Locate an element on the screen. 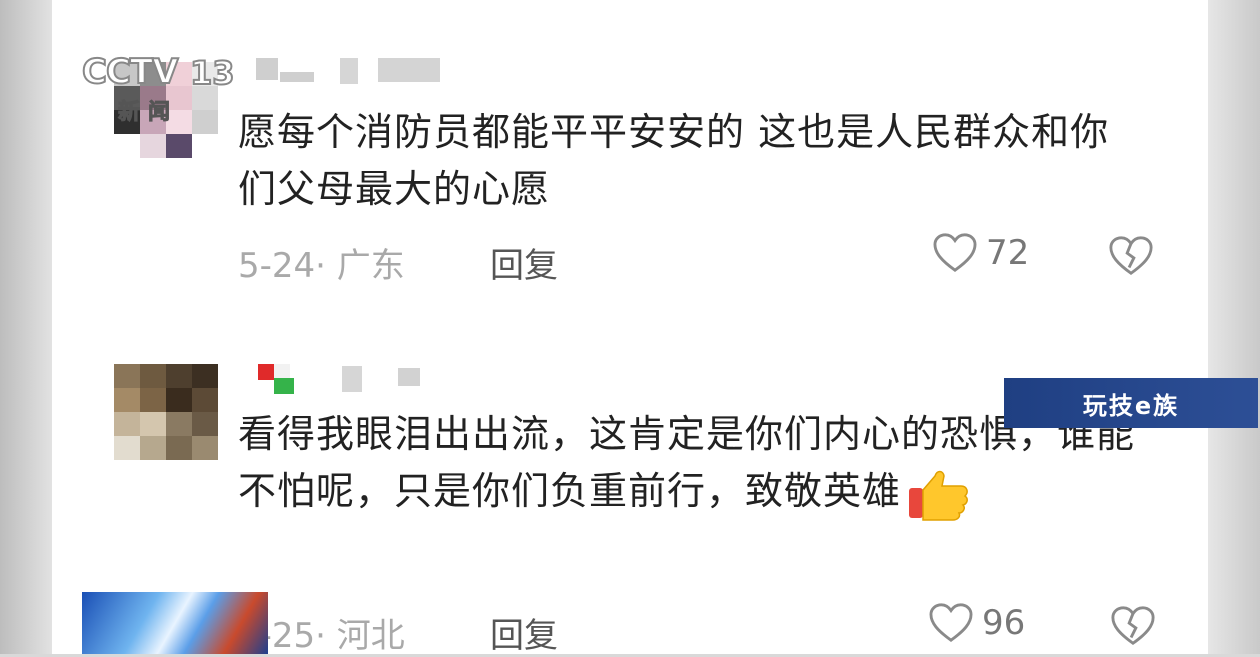 The image size is (1260, 657). comment-meta: 5-24· 广东 is located at coordinates (321, 266).